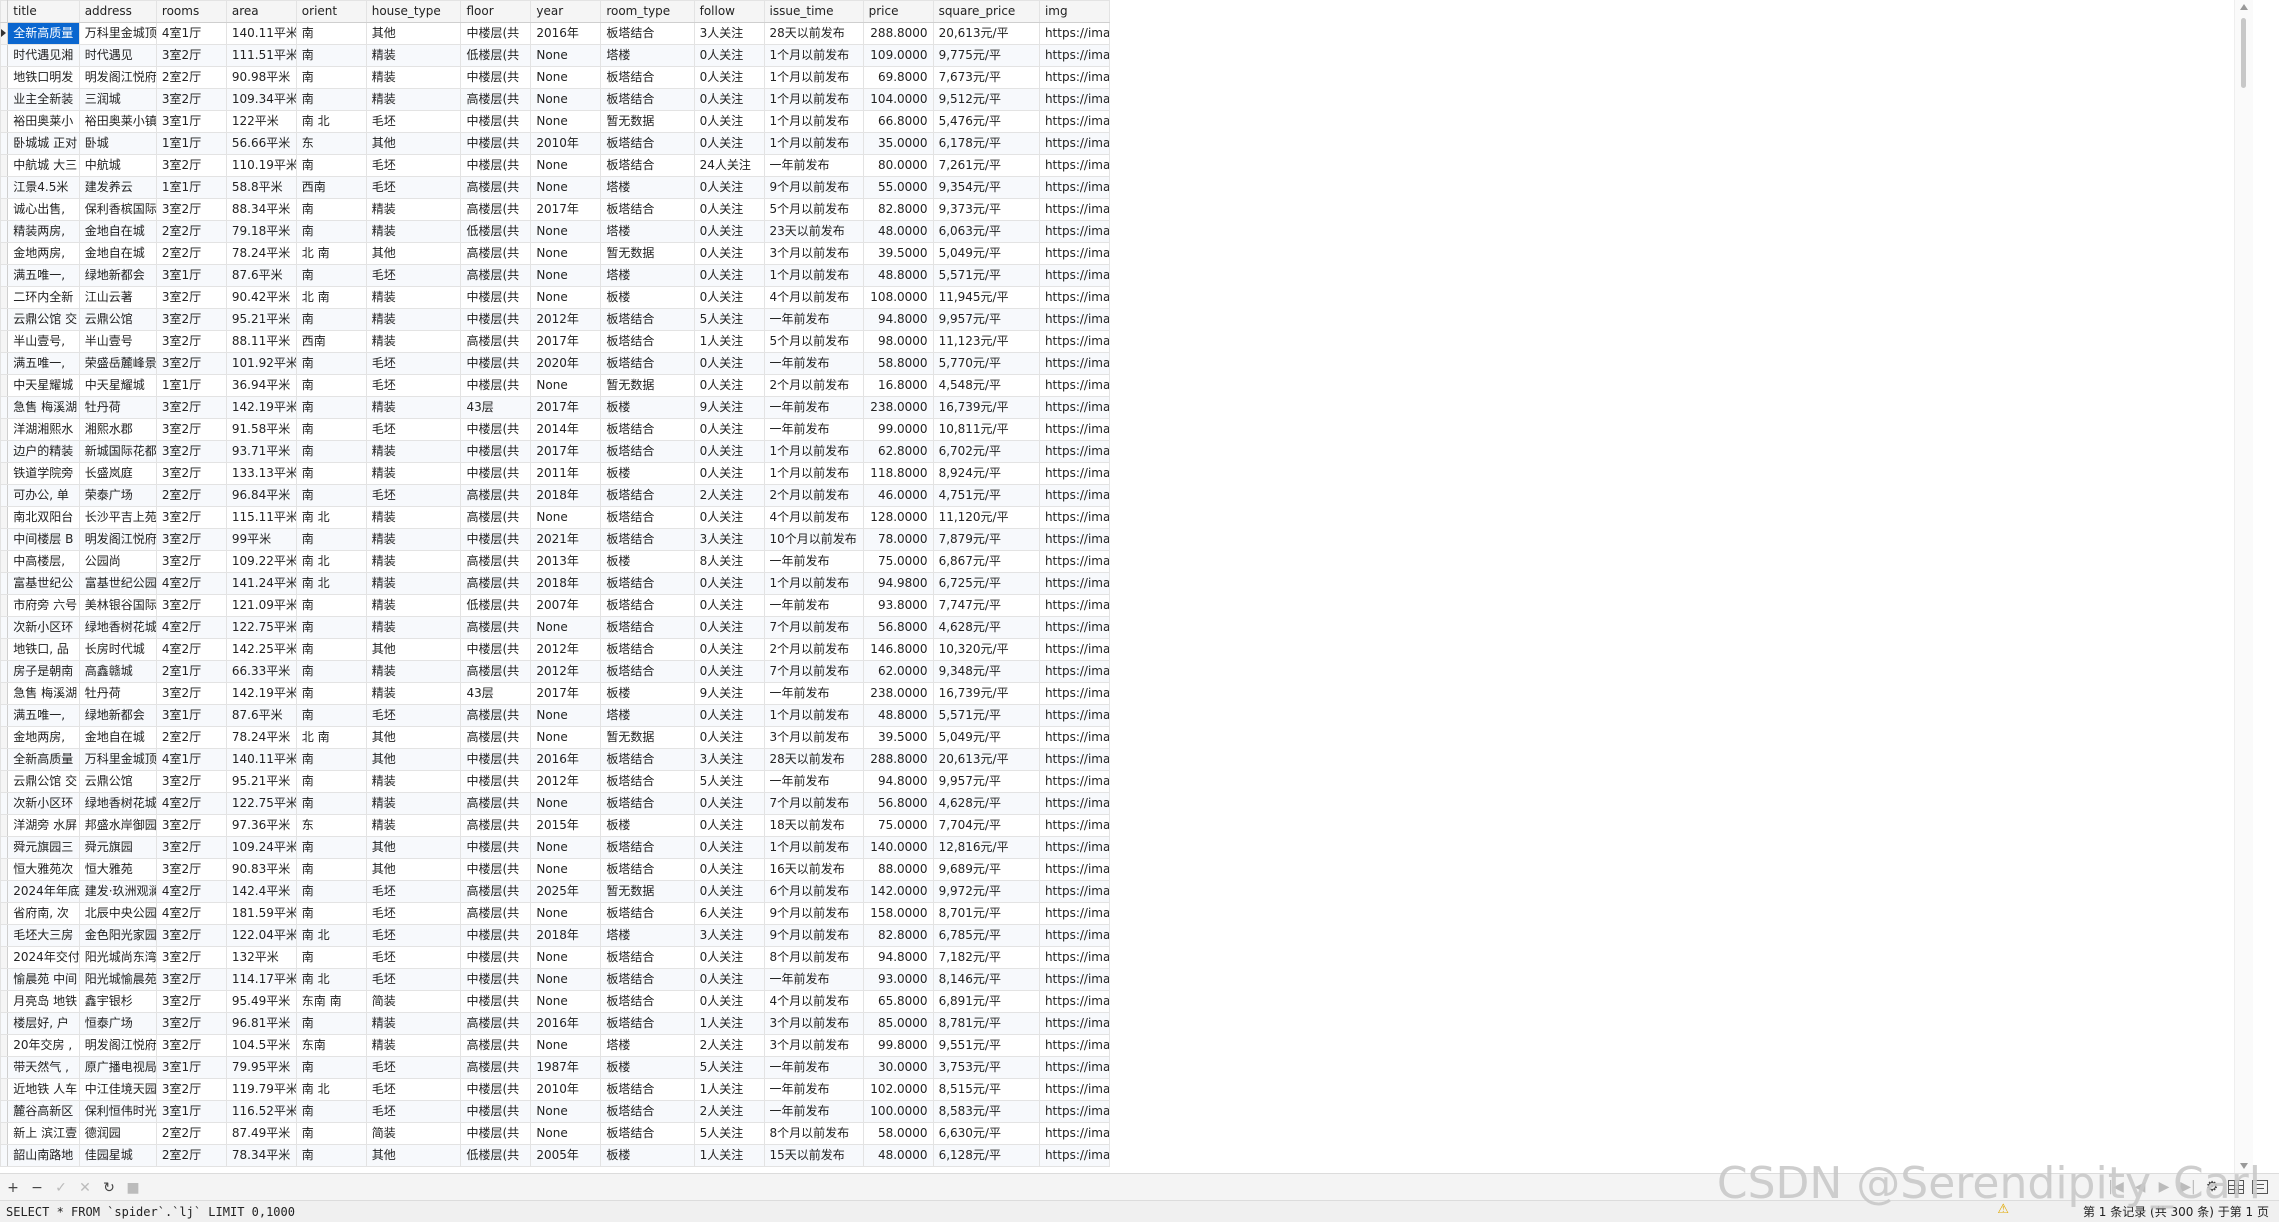 The image size is (2279, 1222). I want to click on cell-issue-time: 一年前发布, so click(813, 693).